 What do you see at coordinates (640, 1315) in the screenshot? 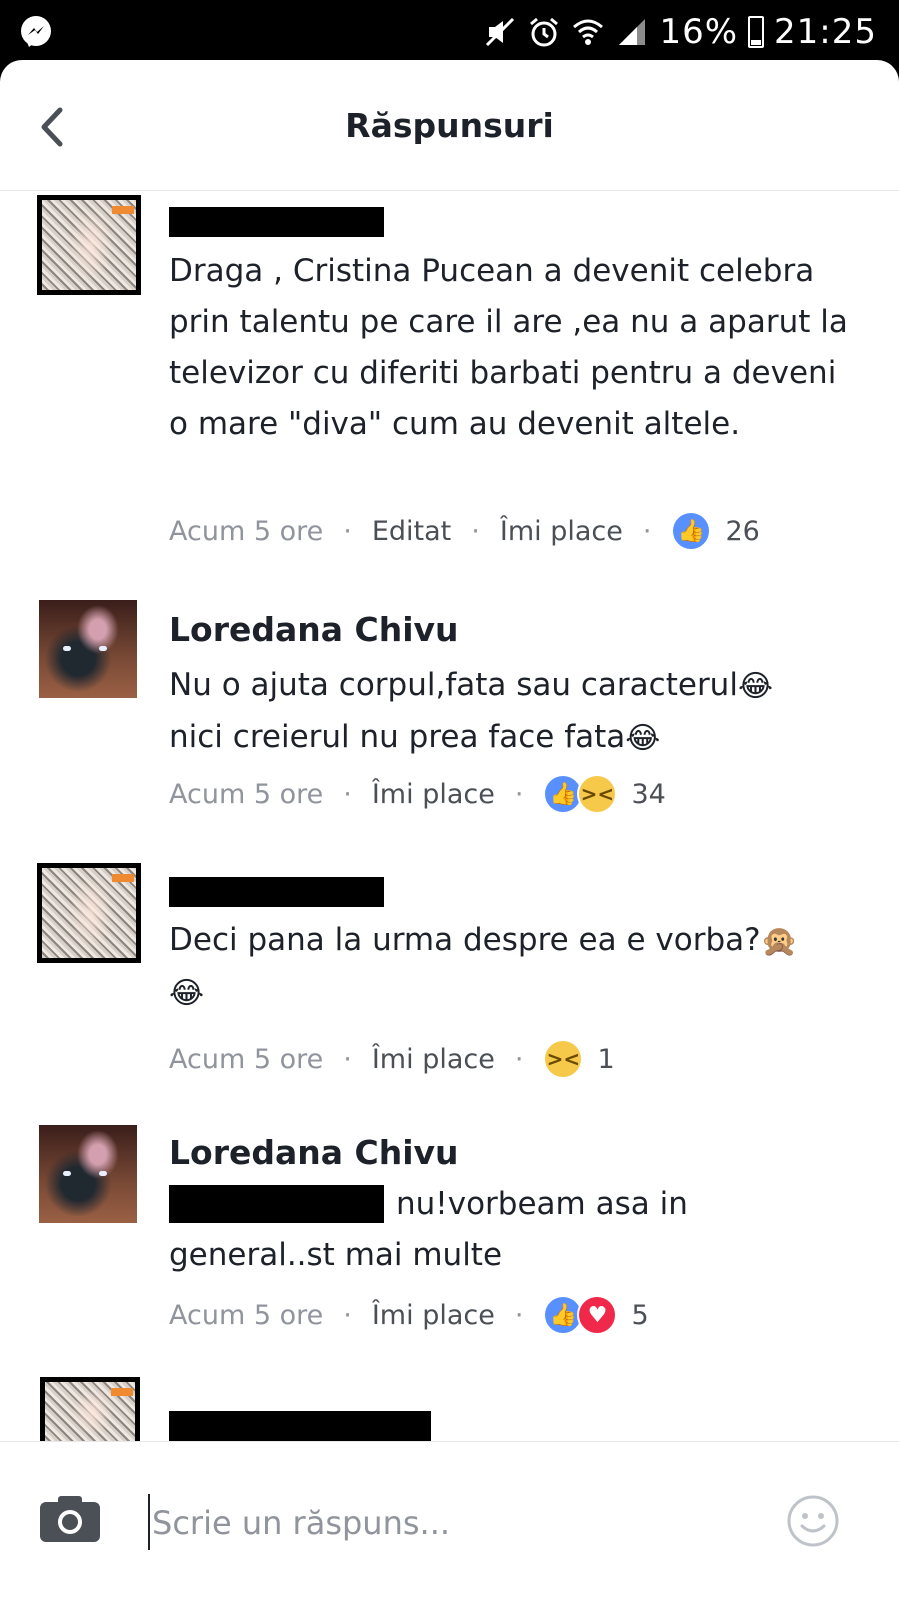
I see `reaction-count: 5` at bounding box center [640, 1315].